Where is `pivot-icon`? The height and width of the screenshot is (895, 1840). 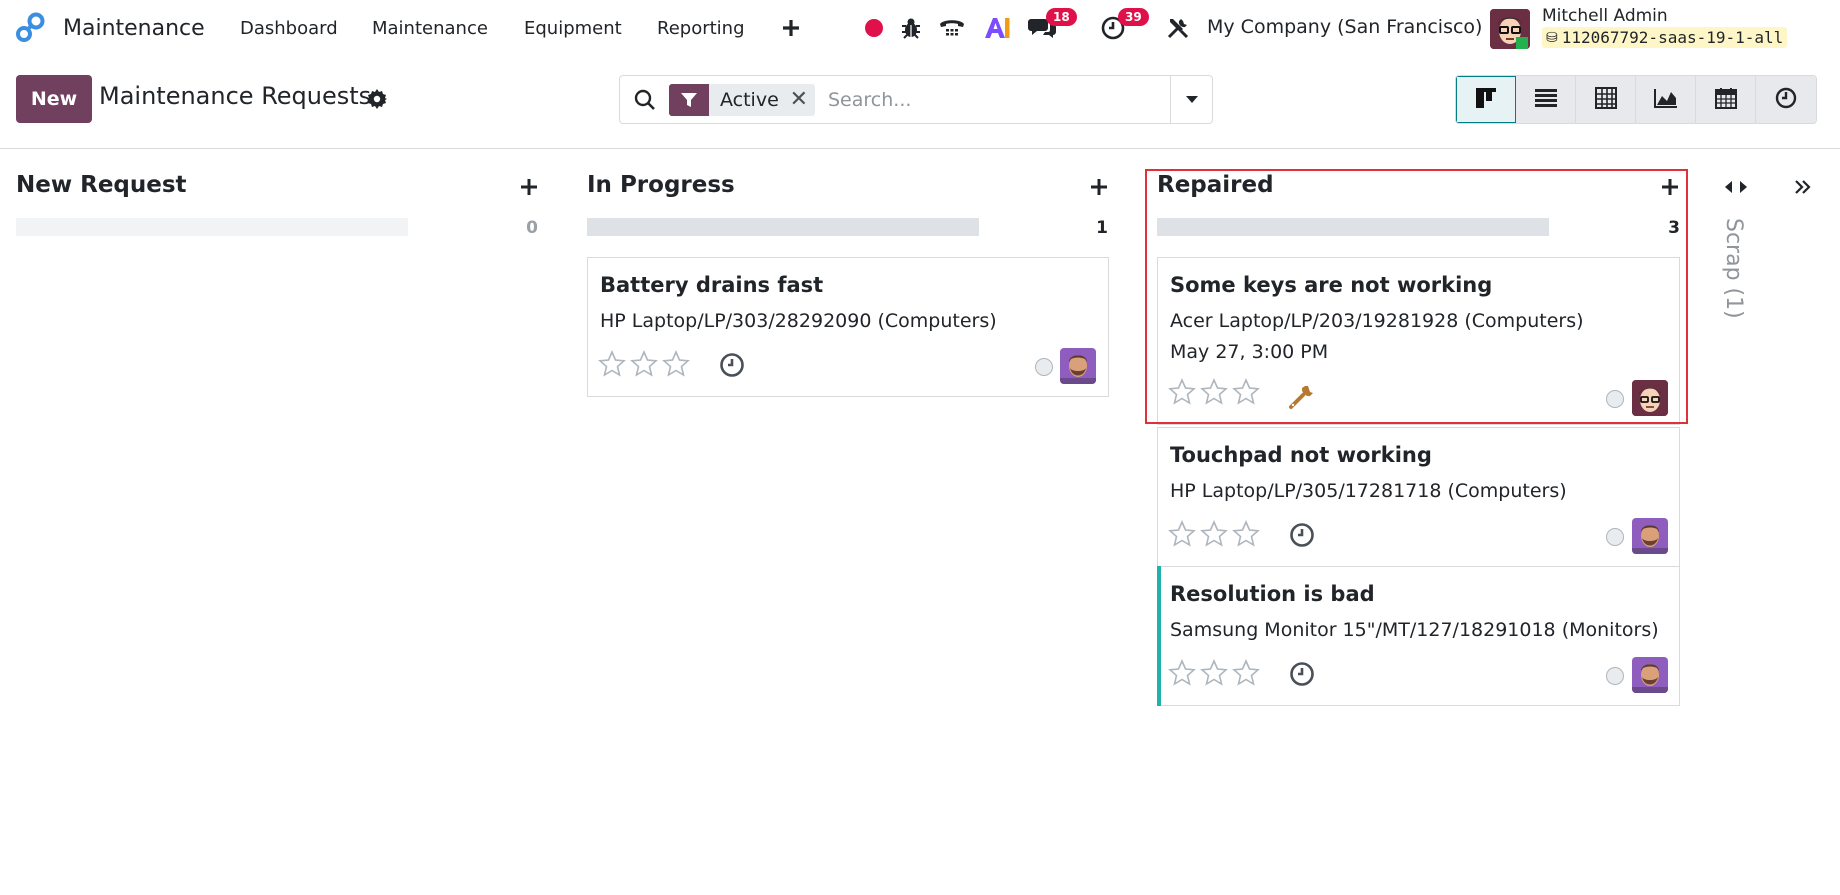
pivot-icon is located at coordinates (1605, 99).